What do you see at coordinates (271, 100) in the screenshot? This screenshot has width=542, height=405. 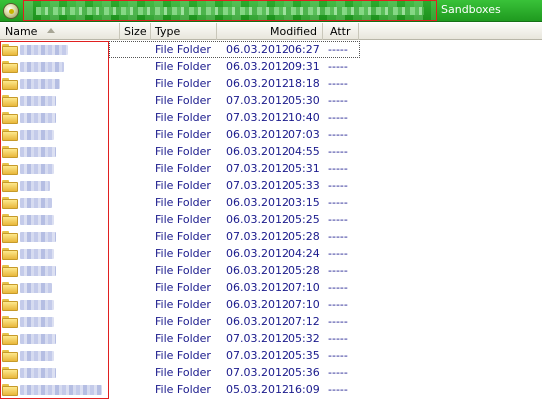 I see `table-row: File Folder 07.03.2012 05:30 -----` at bounding box center [271, 100].